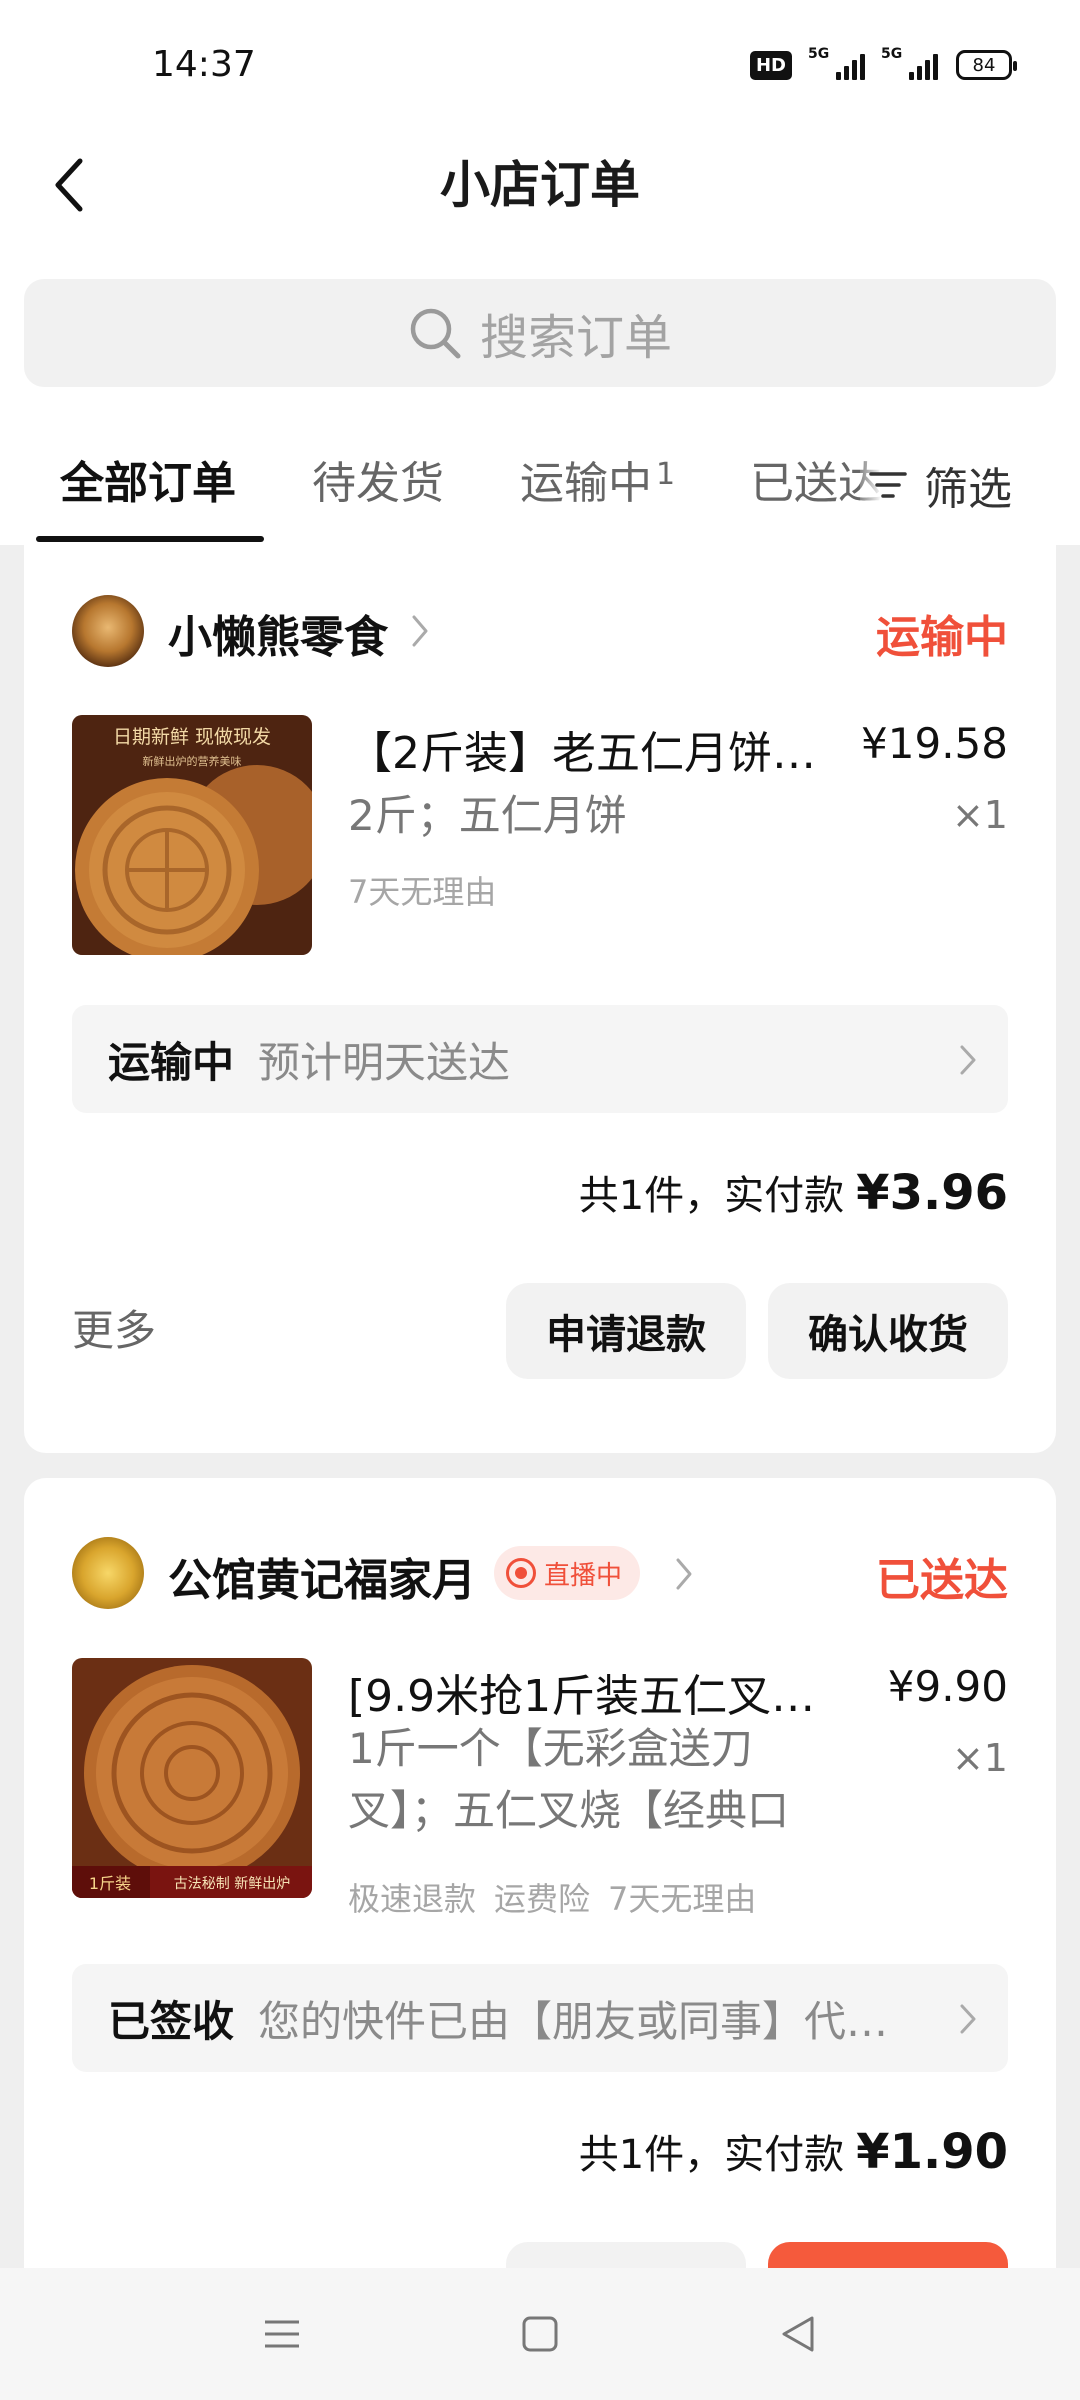 The image size is (1080, 2400). What do you see at coordinates (598, 1692) in the screenshot?
I see `product-title: [9.9米抢1斤装五仁叉烧月饼` at bounding box center [598, 1692].